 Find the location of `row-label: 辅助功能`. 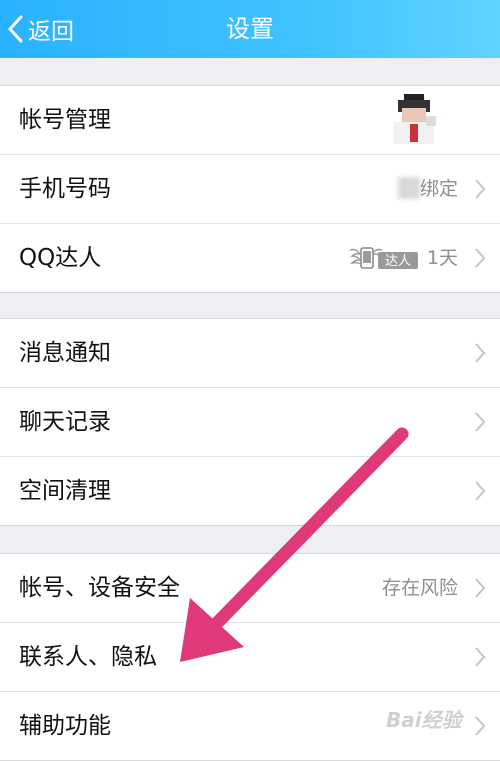

row-label: 辅助功能 is located at coordinates (65, 726).